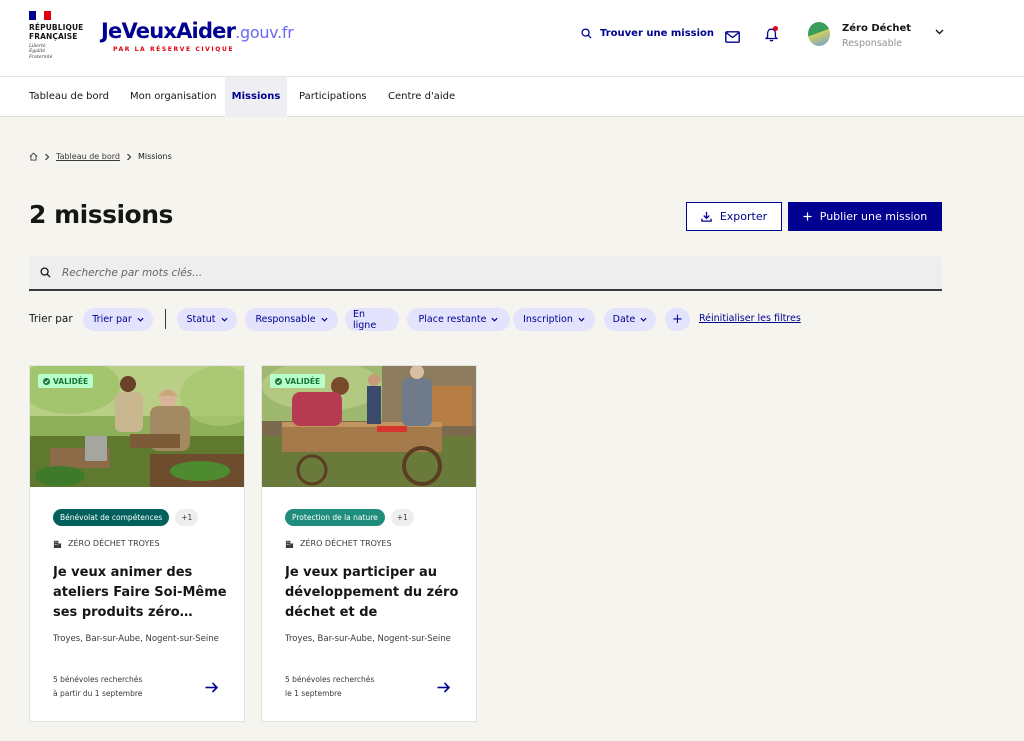 Image resolution: width=1024 pixels, height=741 pixels. Describe the element at coordinates (264, 32) in the screenshot. I see `brand-suffix: .gouv.fr` at that location.